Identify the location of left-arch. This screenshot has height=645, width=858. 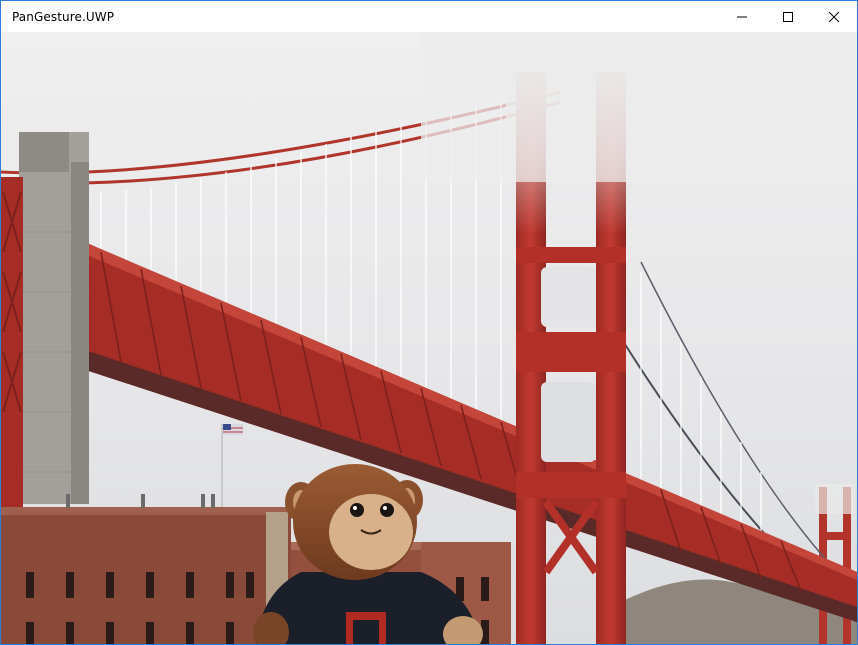
(12, 342).